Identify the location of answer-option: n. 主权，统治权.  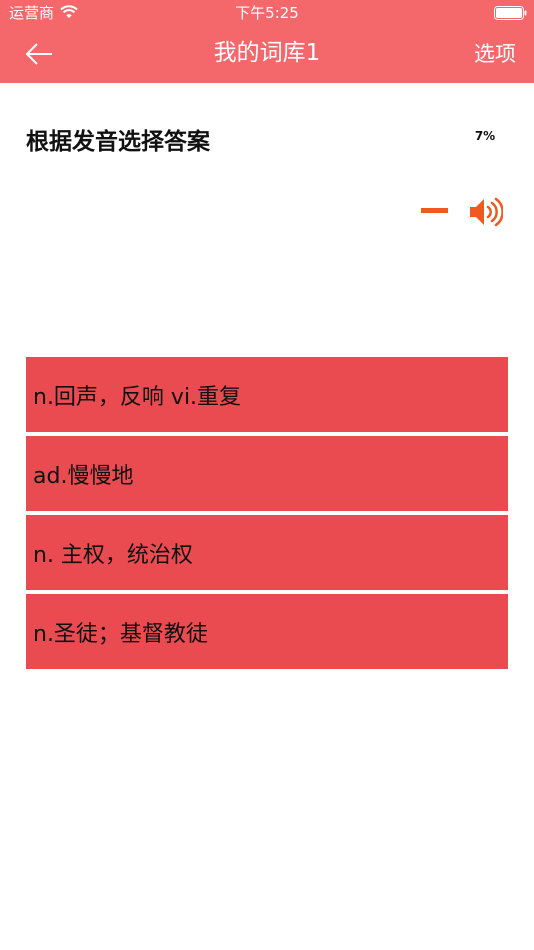
(267, 552).